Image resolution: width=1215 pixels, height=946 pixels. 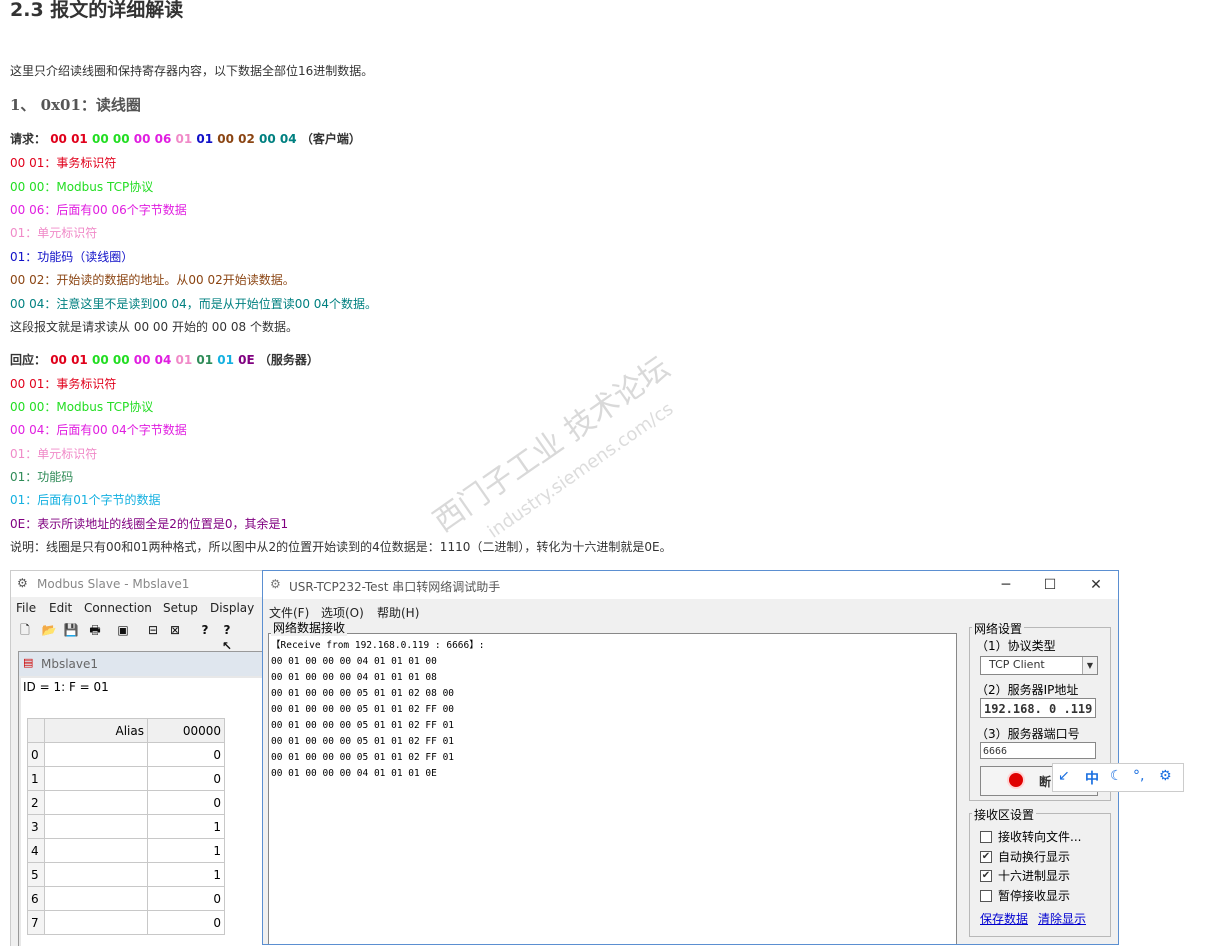 I want to click on response-note: 01：单元标识符, so click(x=54, y=454).